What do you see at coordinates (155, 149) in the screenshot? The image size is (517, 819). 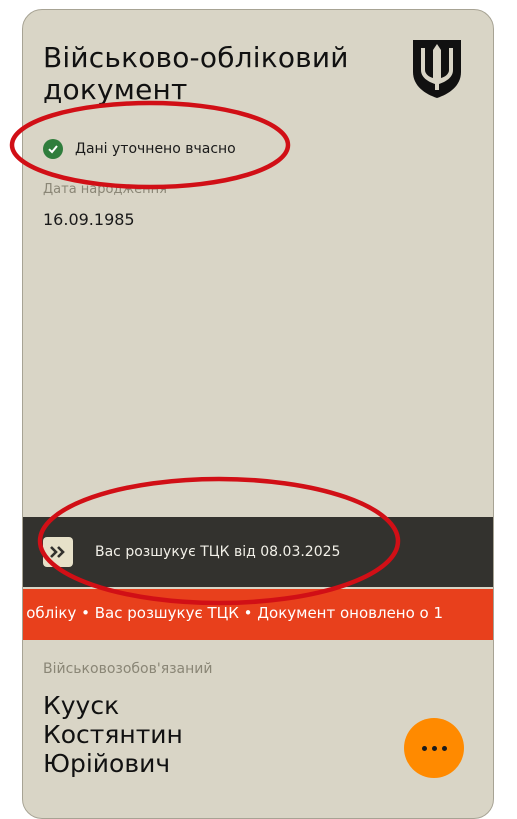 I see `status-text: Дані уточнено вчасно` at bounding box center [155, 149].